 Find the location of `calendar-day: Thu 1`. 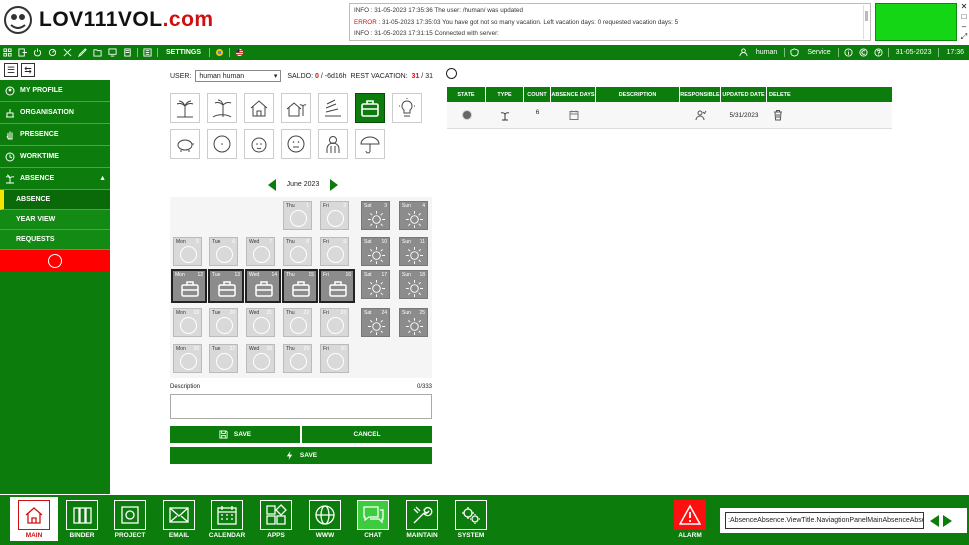

calendar-day: Thu 1 is located at coordinates (297, 215).